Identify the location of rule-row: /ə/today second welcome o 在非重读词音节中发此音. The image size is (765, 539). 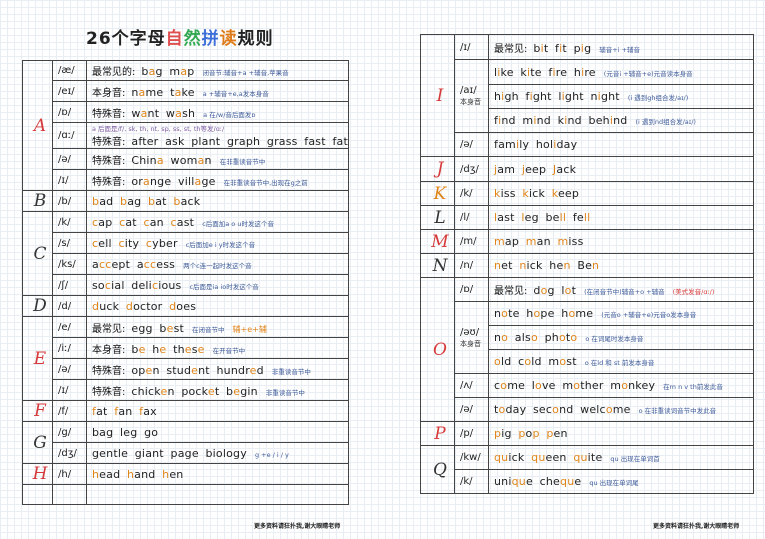
(587, 409).